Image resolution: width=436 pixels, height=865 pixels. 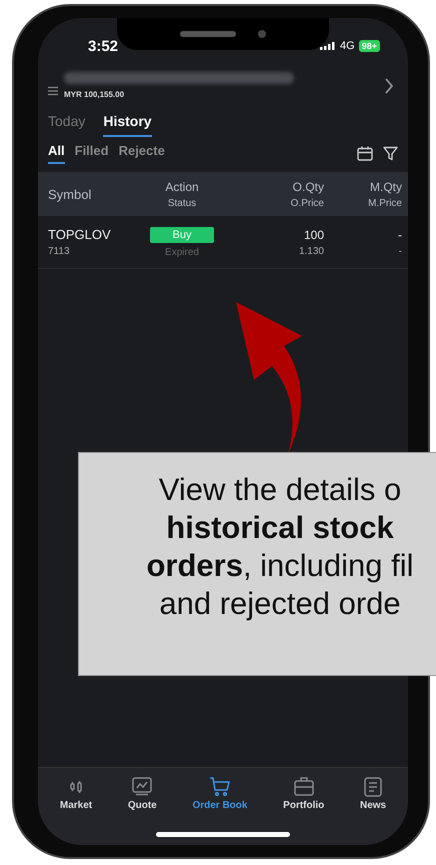 What do you see at coordinates (67, 125) in the screenshot?
I see `tab: Today` at bounding box center [67, 125].